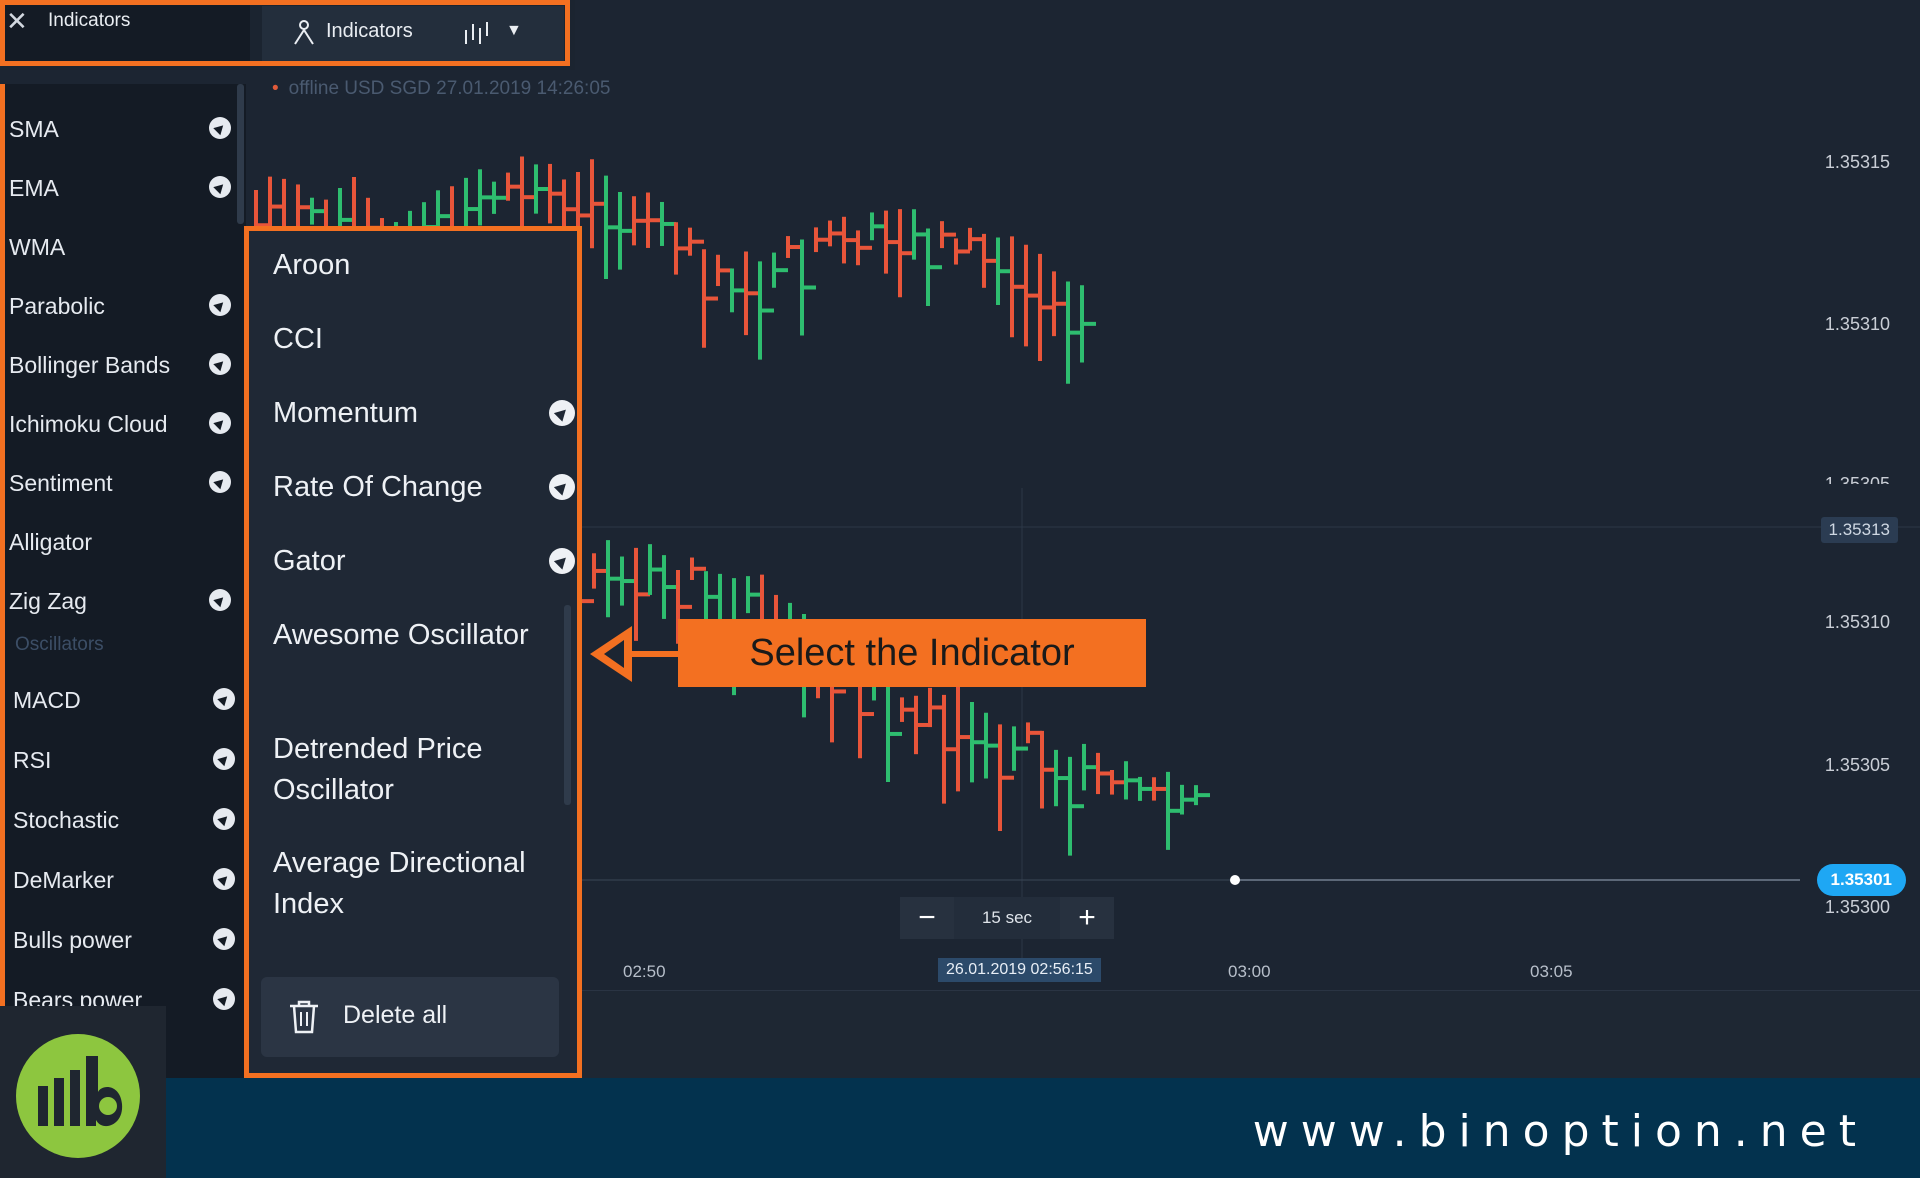  What do you see at coordinates (423, 339) in the screenshot?
I see `dropdown-item-cci: CCI` at bounding box center [423, 339].